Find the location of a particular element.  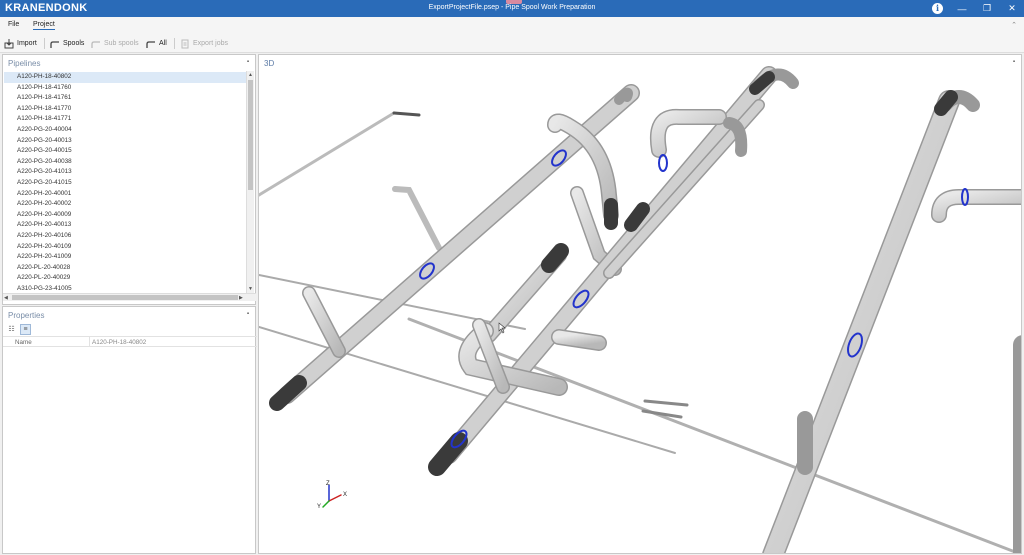

pipeline-list-item: A220-PH-20-40001 is located at coordinates (126, 194).